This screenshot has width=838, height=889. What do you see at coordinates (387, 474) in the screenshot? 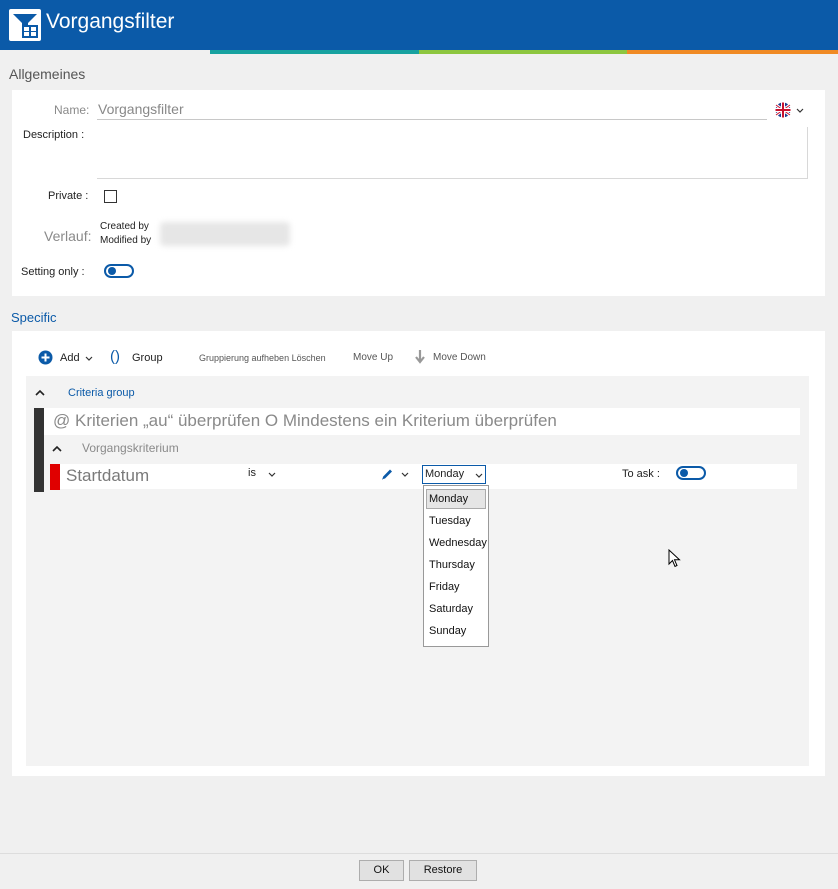
I see `pencil-icon` at bounding box center [387, 474].